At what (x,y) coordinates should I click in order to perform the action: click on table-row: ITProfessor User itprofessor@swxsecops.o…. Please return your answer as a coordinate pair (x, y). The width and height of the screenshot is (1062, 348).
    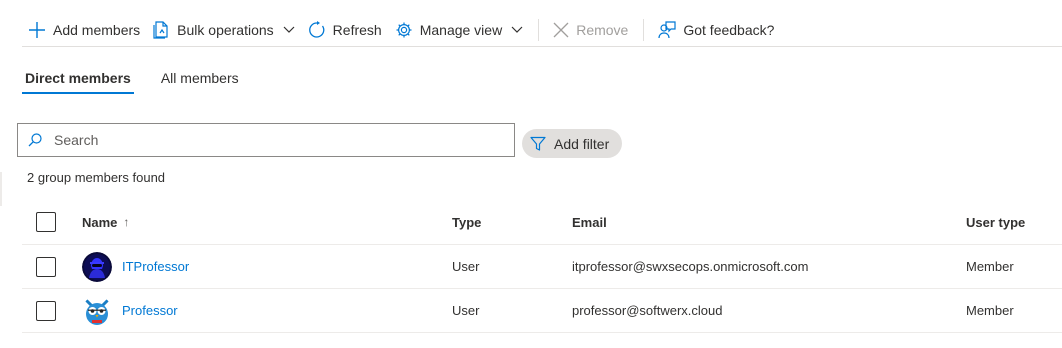
    Looking at the image, I should click on (542, 267).